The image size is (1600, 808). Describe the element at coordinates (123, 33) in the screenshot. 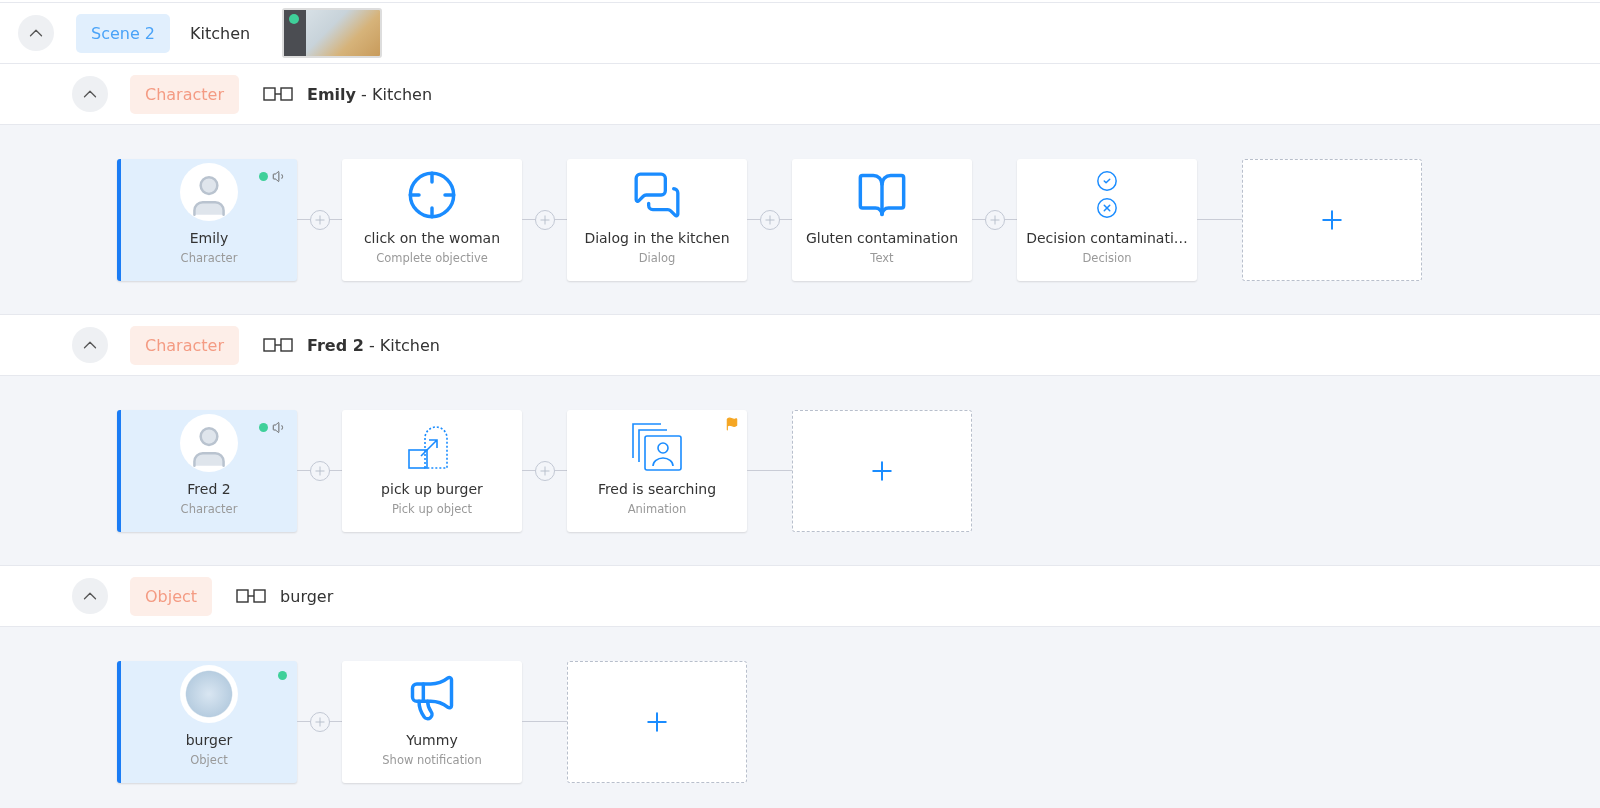

I see `scene-badge: Scene 2` at that location.